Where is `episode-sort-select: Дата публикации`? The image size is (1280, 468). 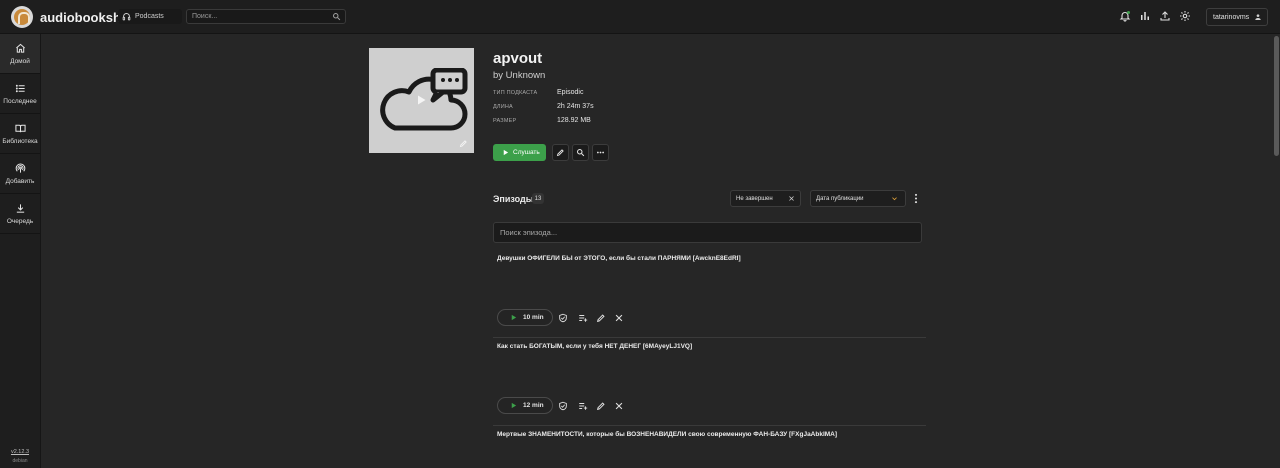 episode-sort-select: Дата публикации is located at coordinates (858, 198).